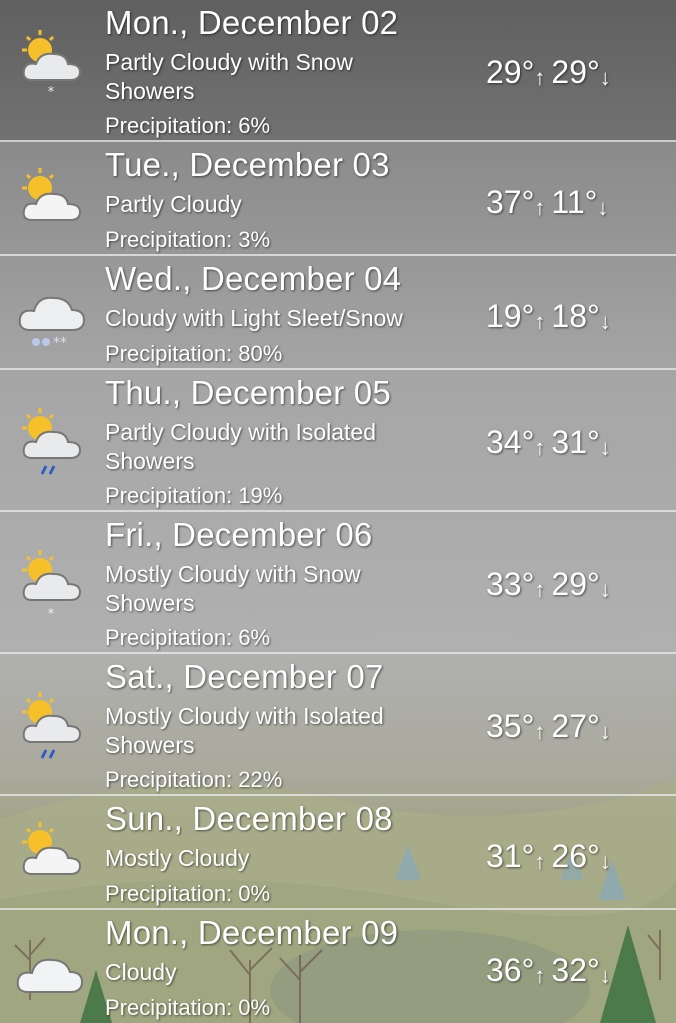 The image size is (676, 1023). What do you see at coordinates (173, 204) in the screenshot?
I see `condition-text: Partly Cloudy` at bounding box center [173, 204].